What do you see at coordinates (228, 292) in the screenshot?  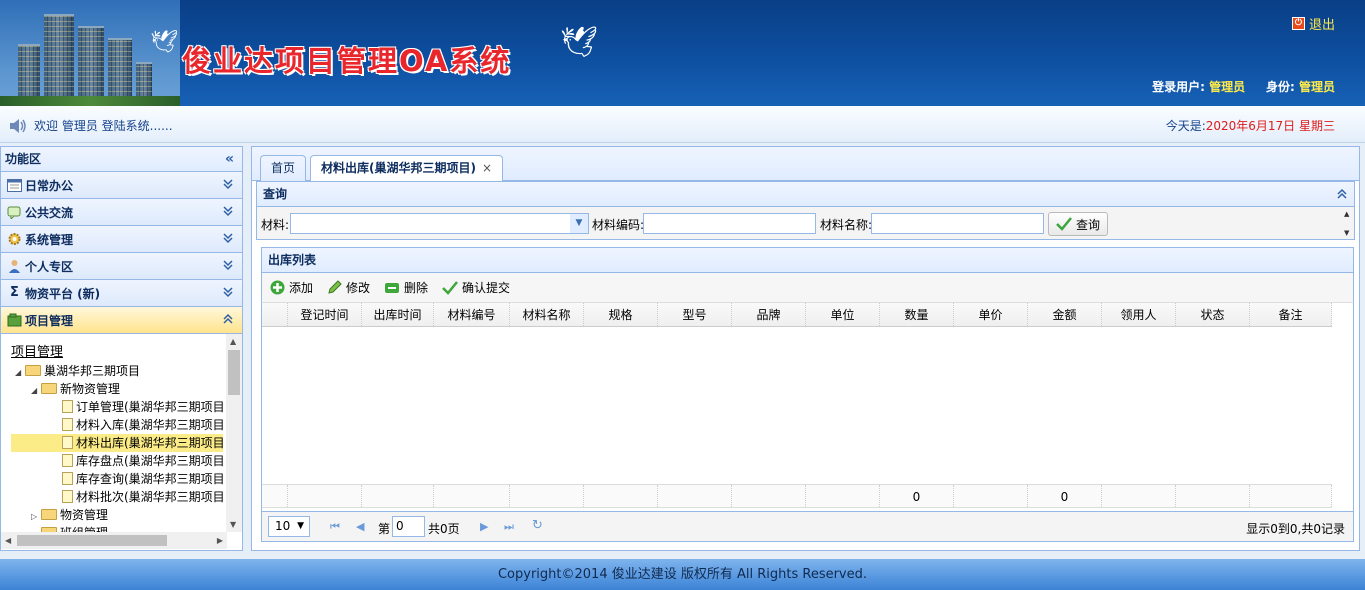 I see `chevron-down-icon` at bounding box center [228, 292].